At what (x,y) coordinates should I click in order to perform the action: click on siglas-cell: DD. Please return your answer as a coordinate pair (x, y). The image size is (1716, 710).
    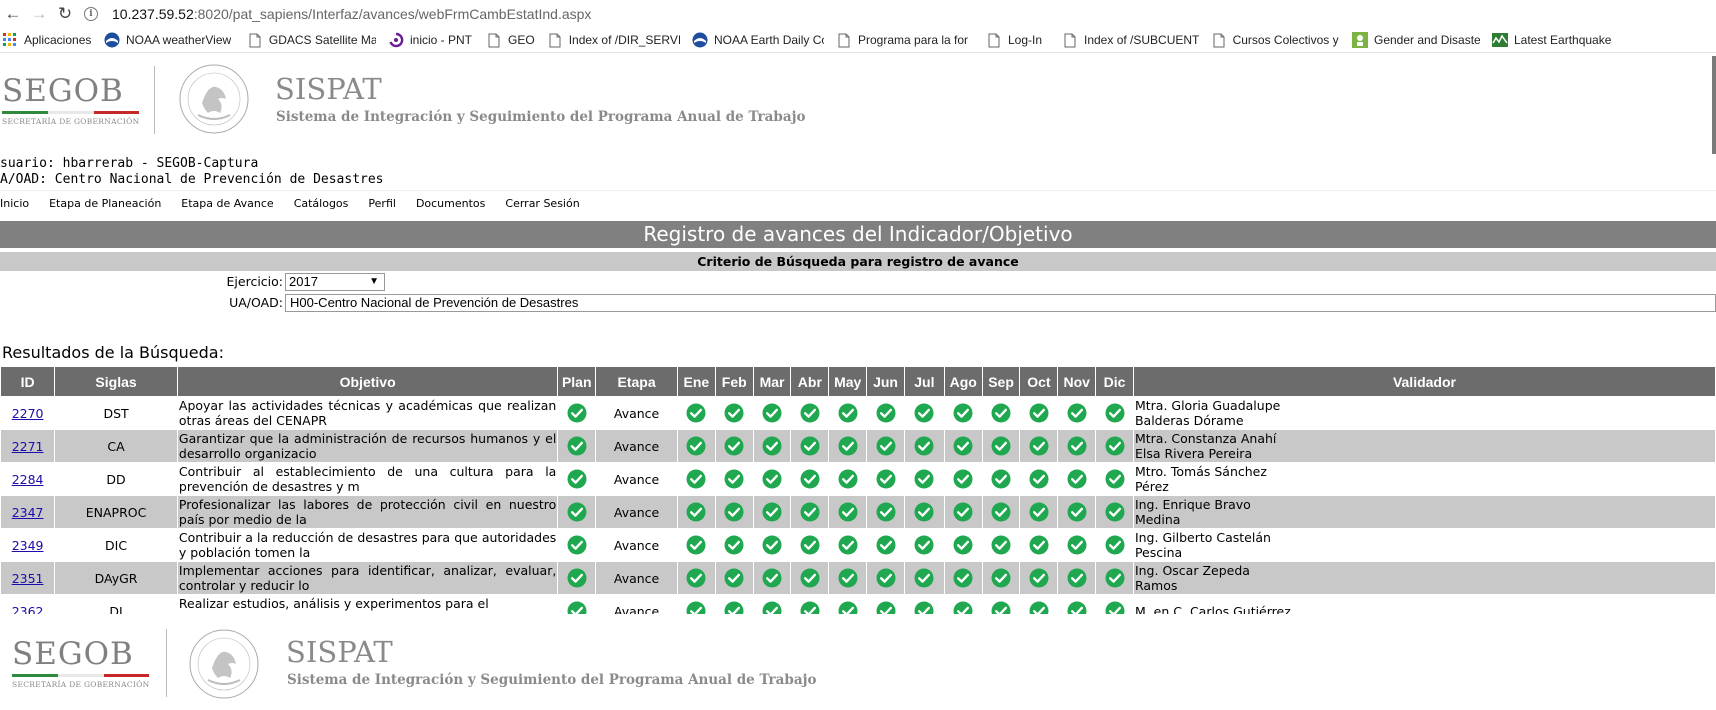
    Looking at the image, I should click on (116, 479).